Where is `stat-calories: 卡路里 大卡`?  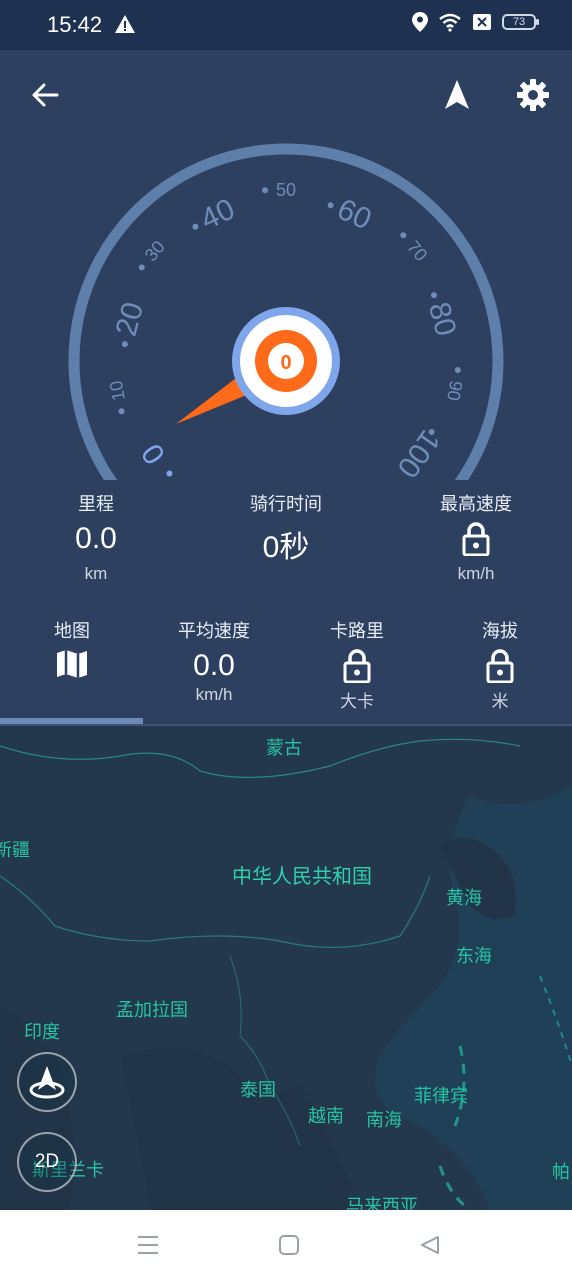 stat-calories: 卡路里 大卡 is located at coordinates (357, 664).